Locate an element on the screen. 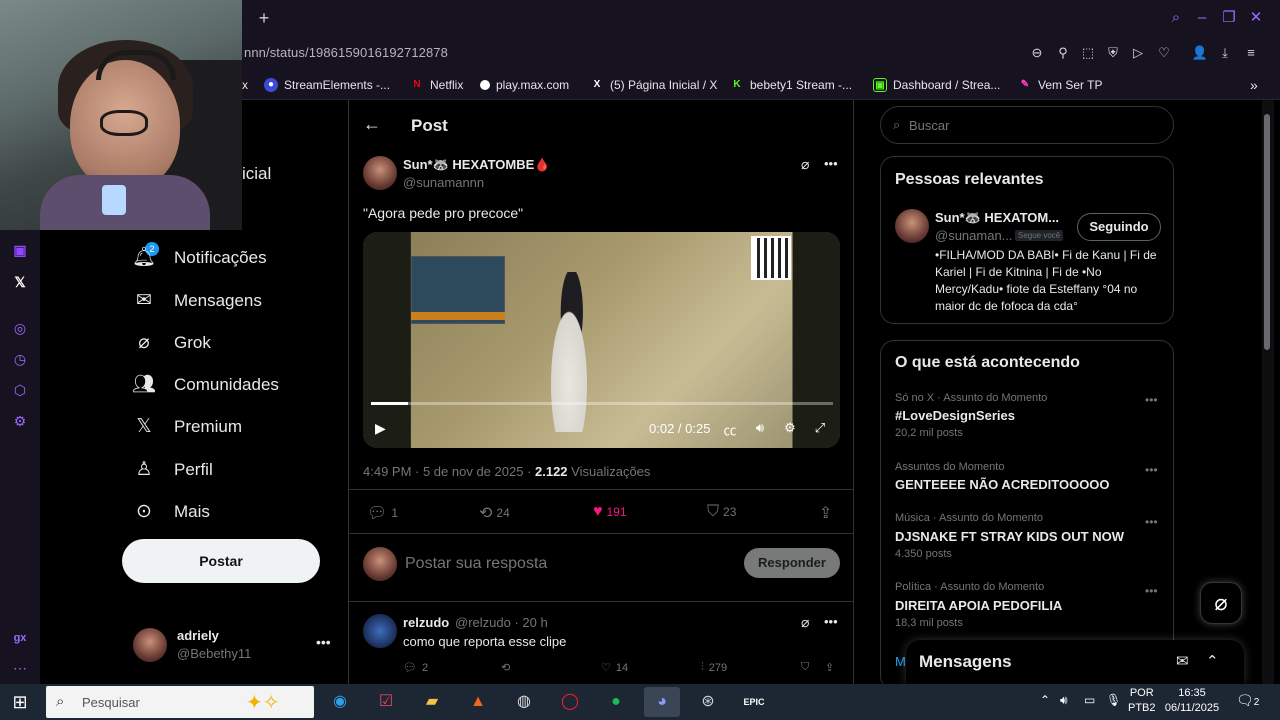  nav-more: ⊙ Mais is located at coordinates (171, 512).